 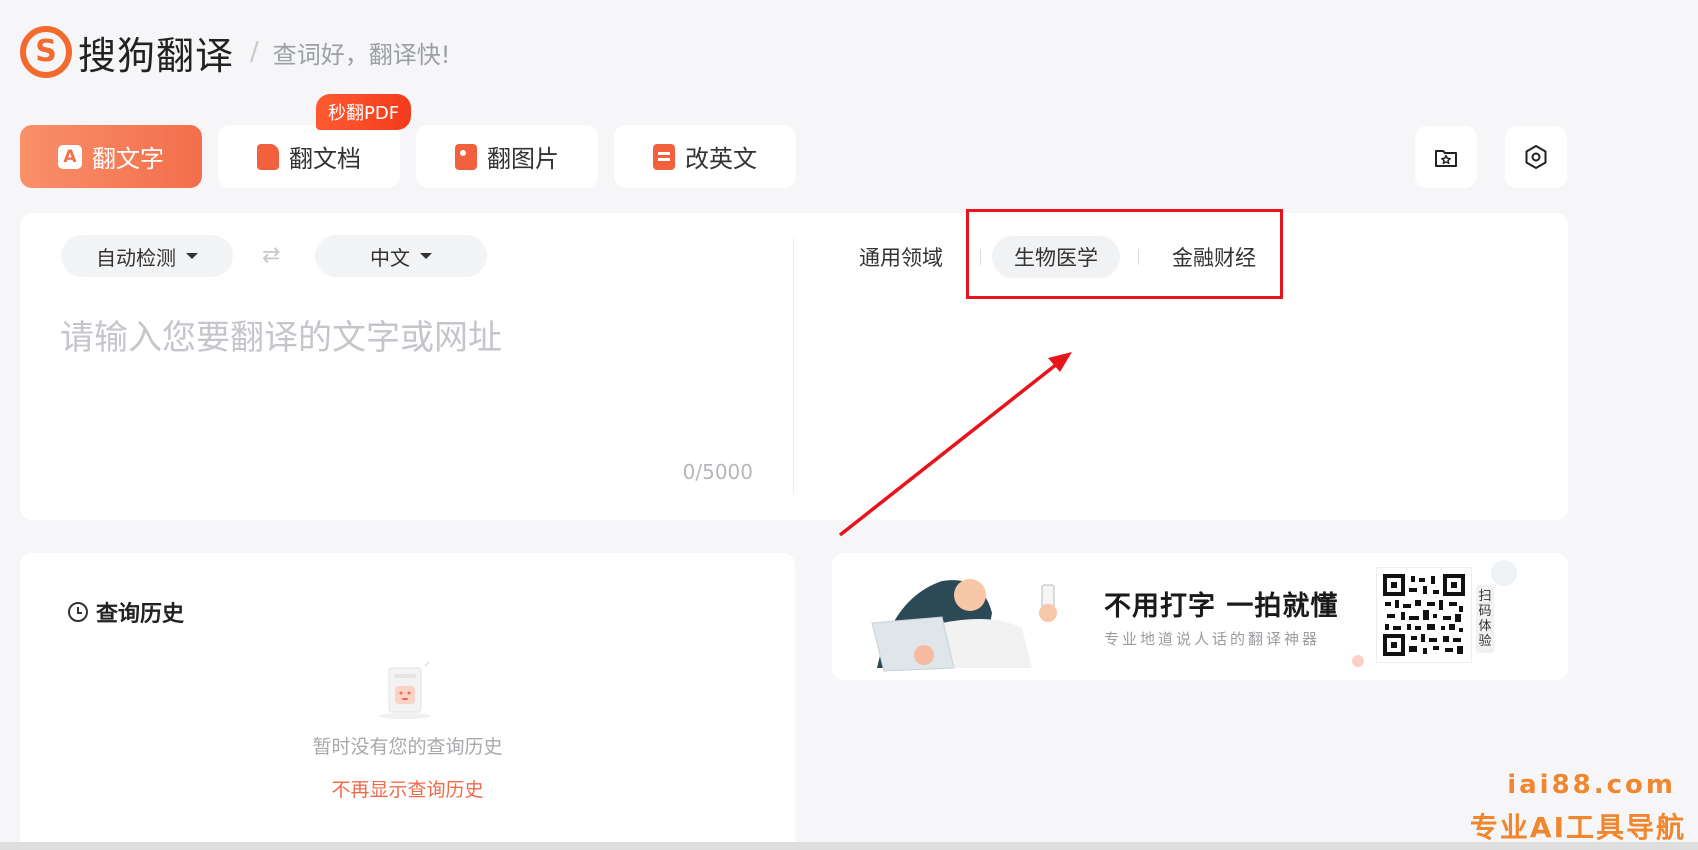 What do you see at coordinates (140, 614) in the screenshot?
I see `history-title: 查询历史` at bounding box center [140, 614].